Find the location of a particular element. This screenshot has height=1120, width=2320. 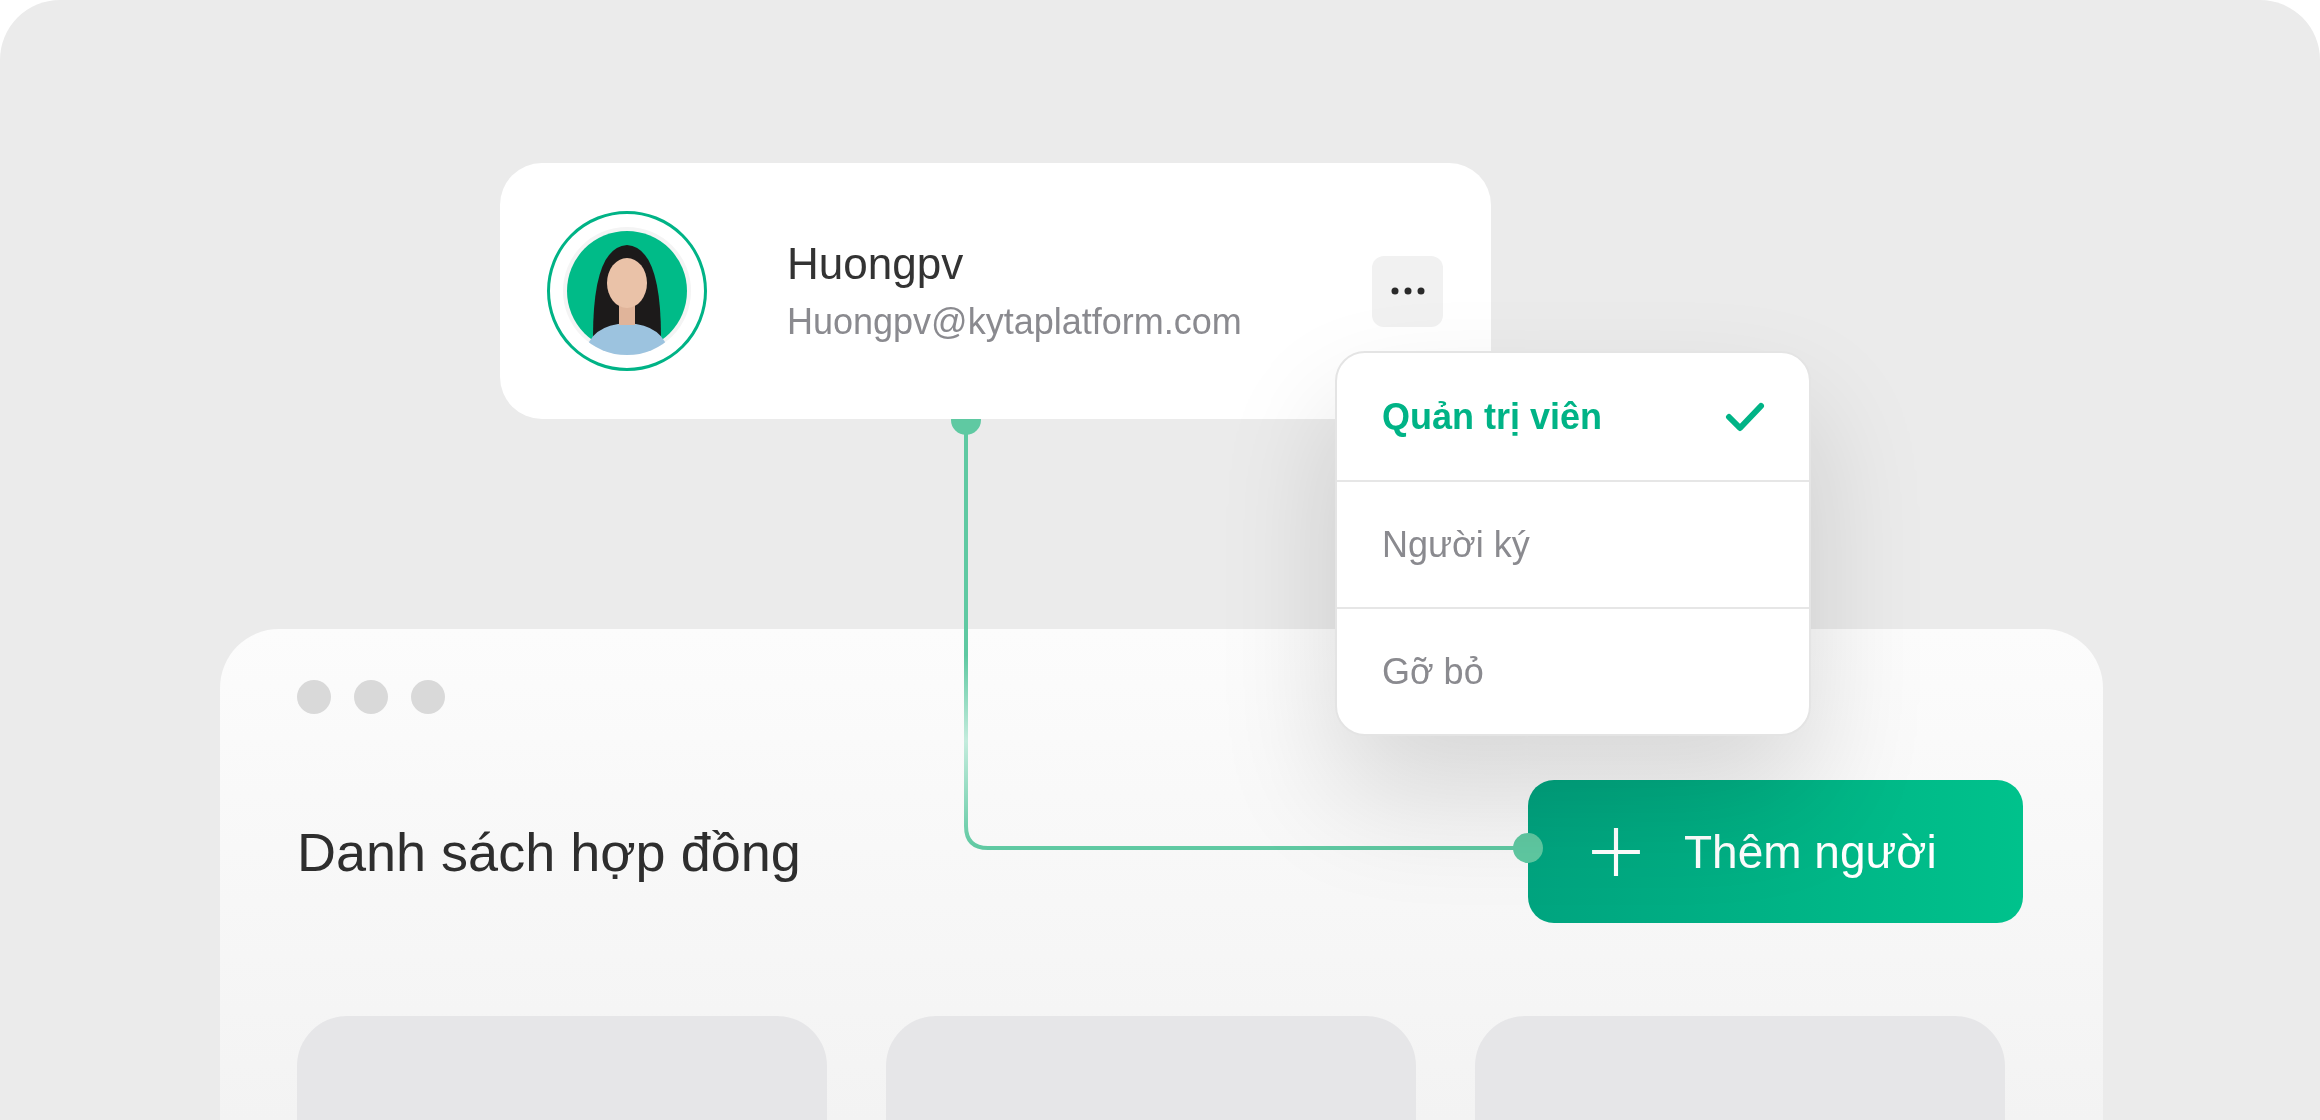

menu-item: Gỡ bỏ is located at coordinates (1573, 670).